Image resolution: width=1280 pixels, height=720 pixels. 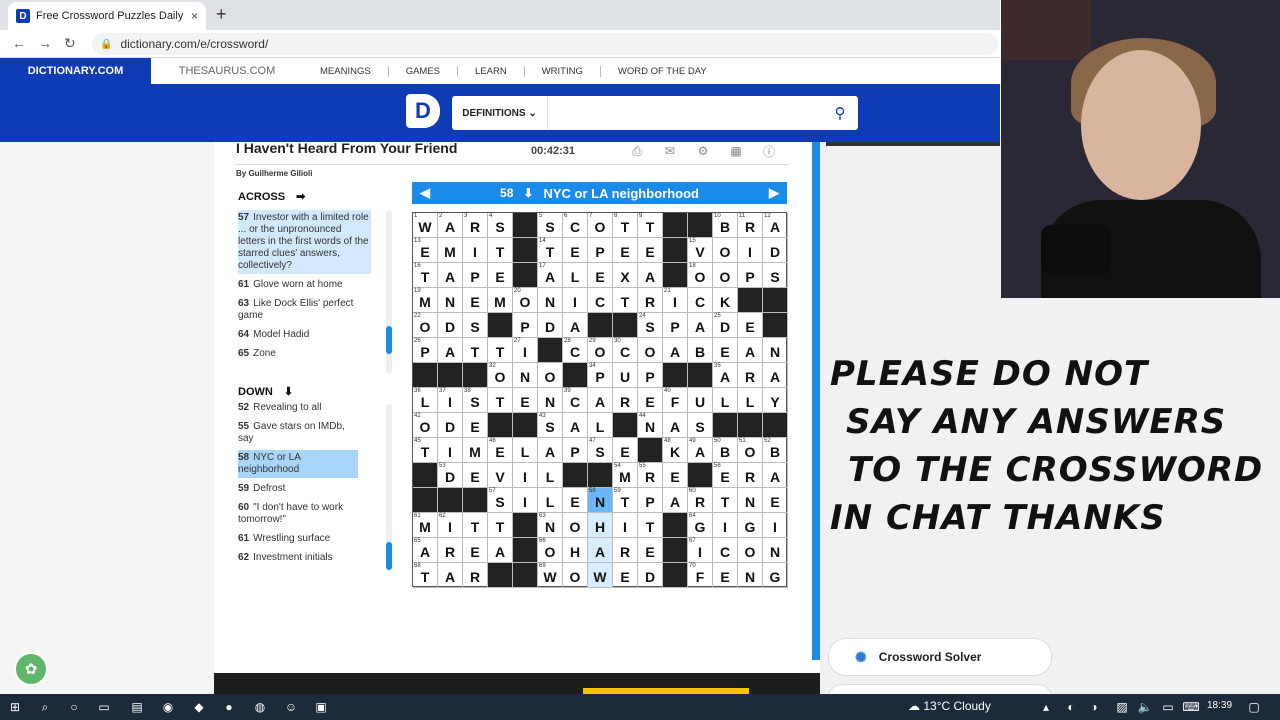 I want to click on grid-cell: 43 S, so click(x=550, y=425).